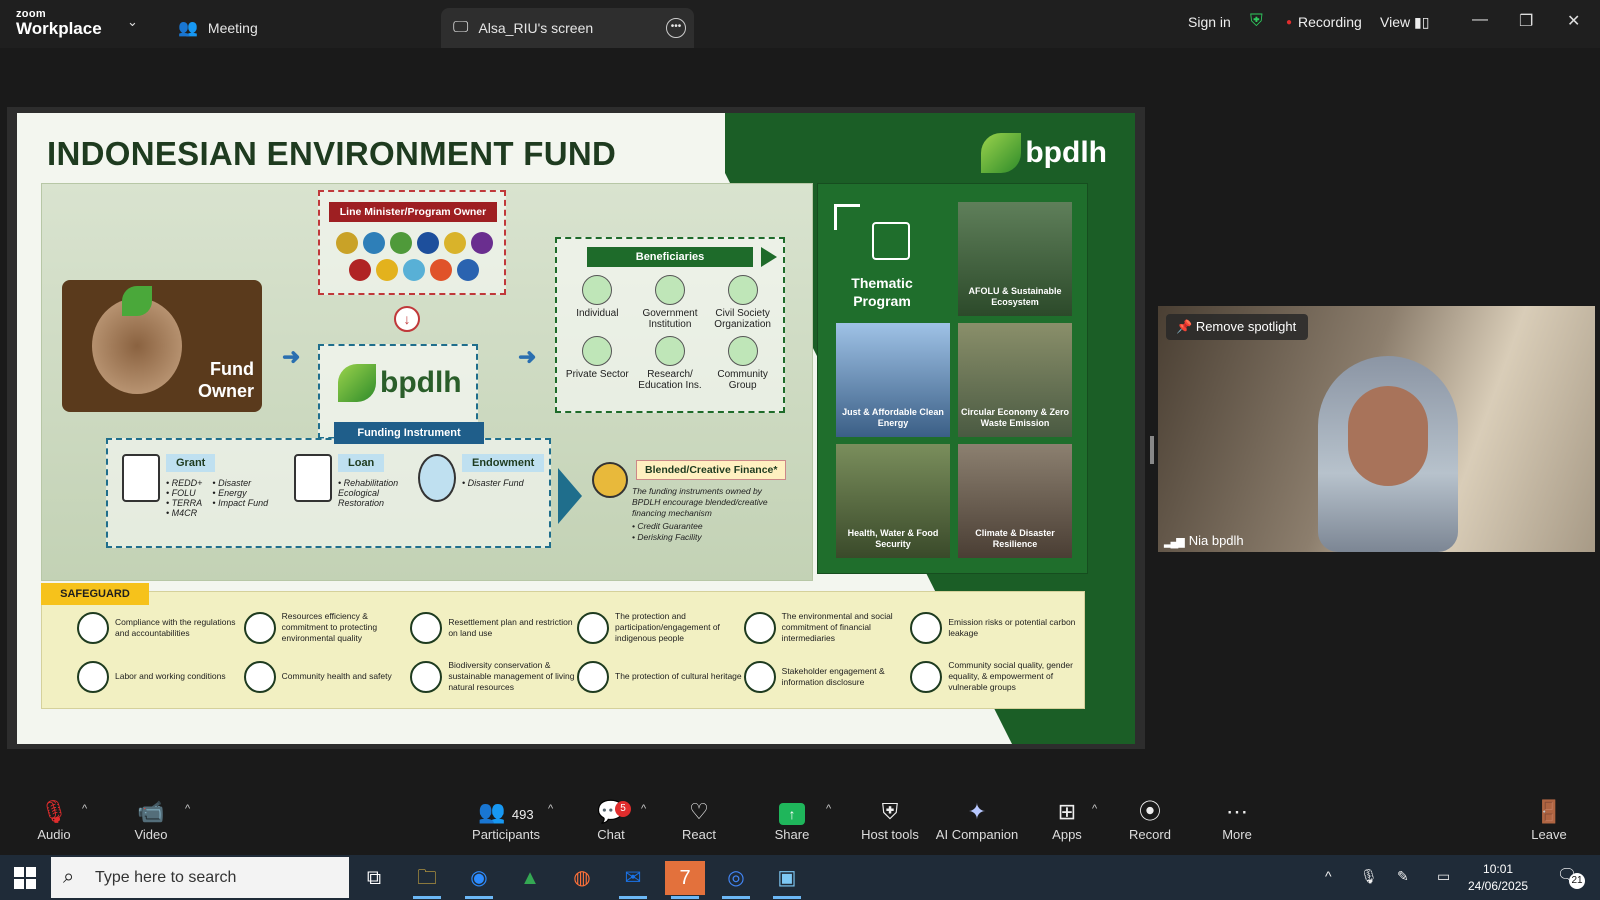  What do you see at coordinates (597, 290) in the screenshot?
I see `individual-icon` at bounding box center [597, 290].